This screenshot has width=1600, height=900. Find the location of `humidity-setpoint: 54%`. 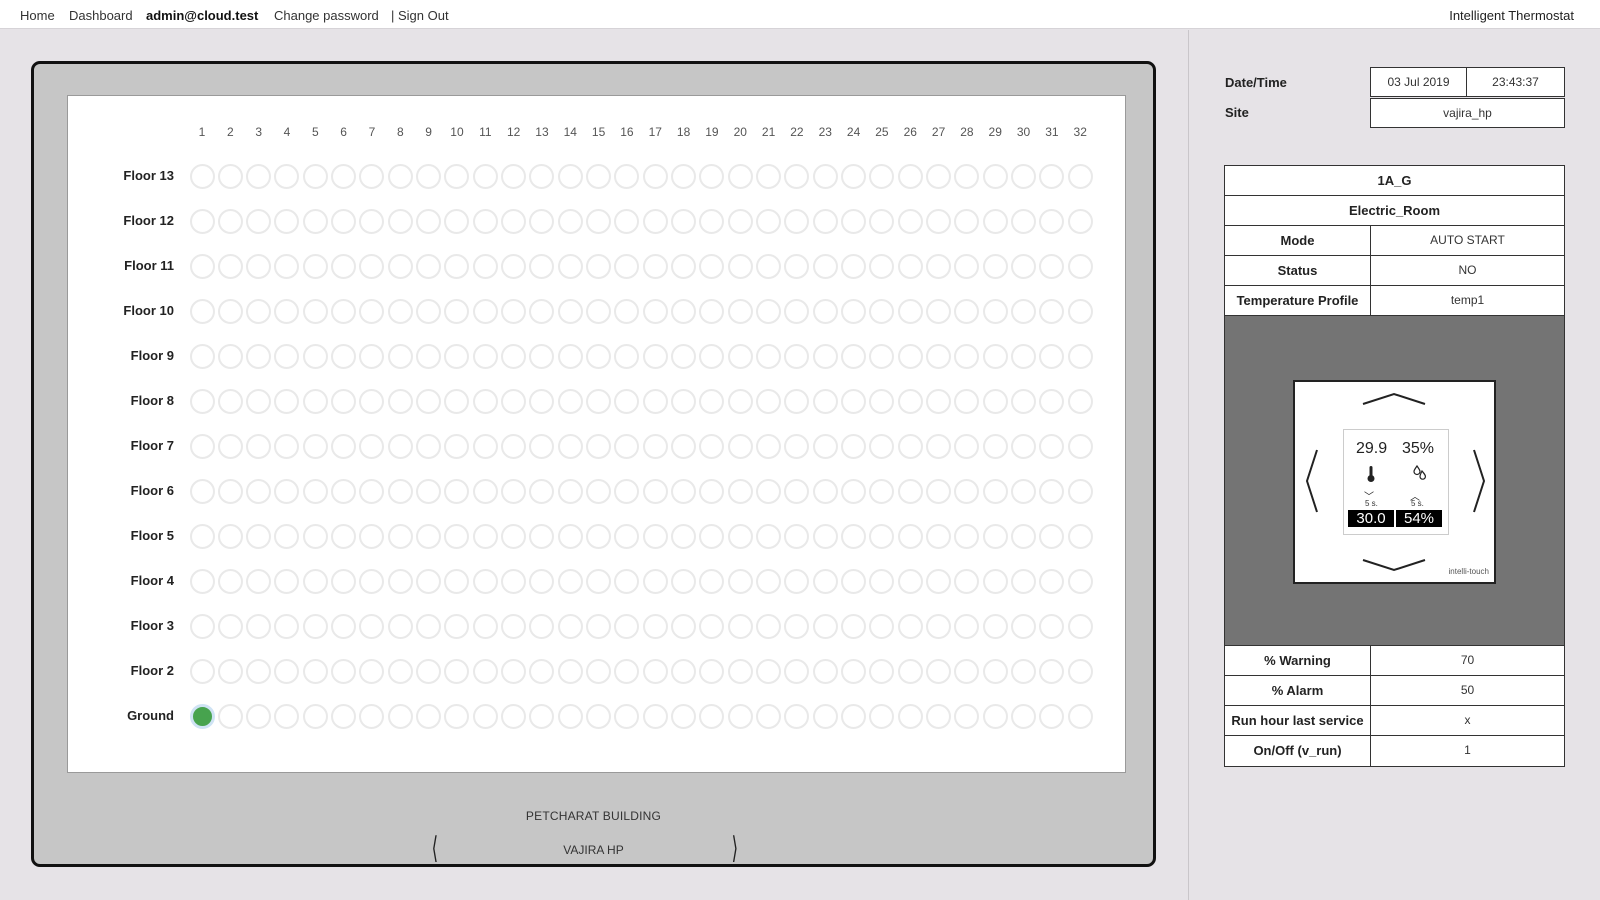

humidity-setpoint: 54% is located at coordinates (1419, 518).